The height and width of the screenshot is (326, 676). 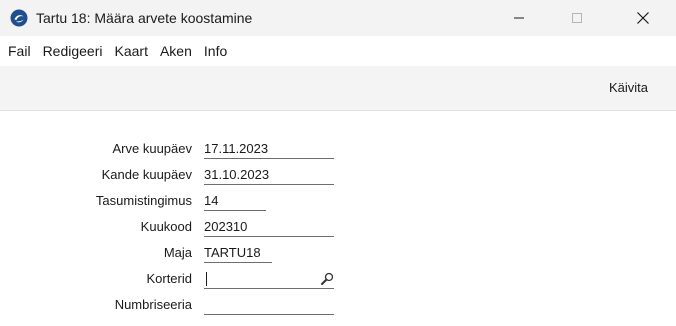 What do you see at coordinates (269, 149) in the screenshot?
I see `invoice-date-field: 17.11.2023` at bounding box center [269, 149].